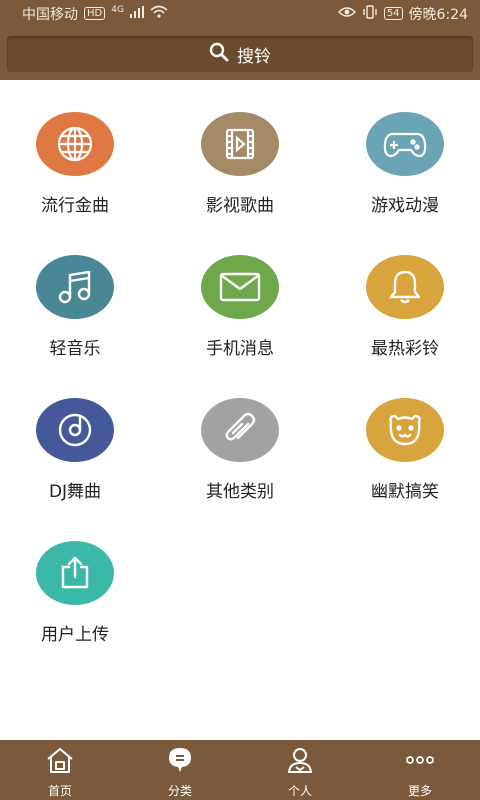 This screenshot has width=480, height=800. I want to click on nav-category-label: 分类, so click(179, 791).